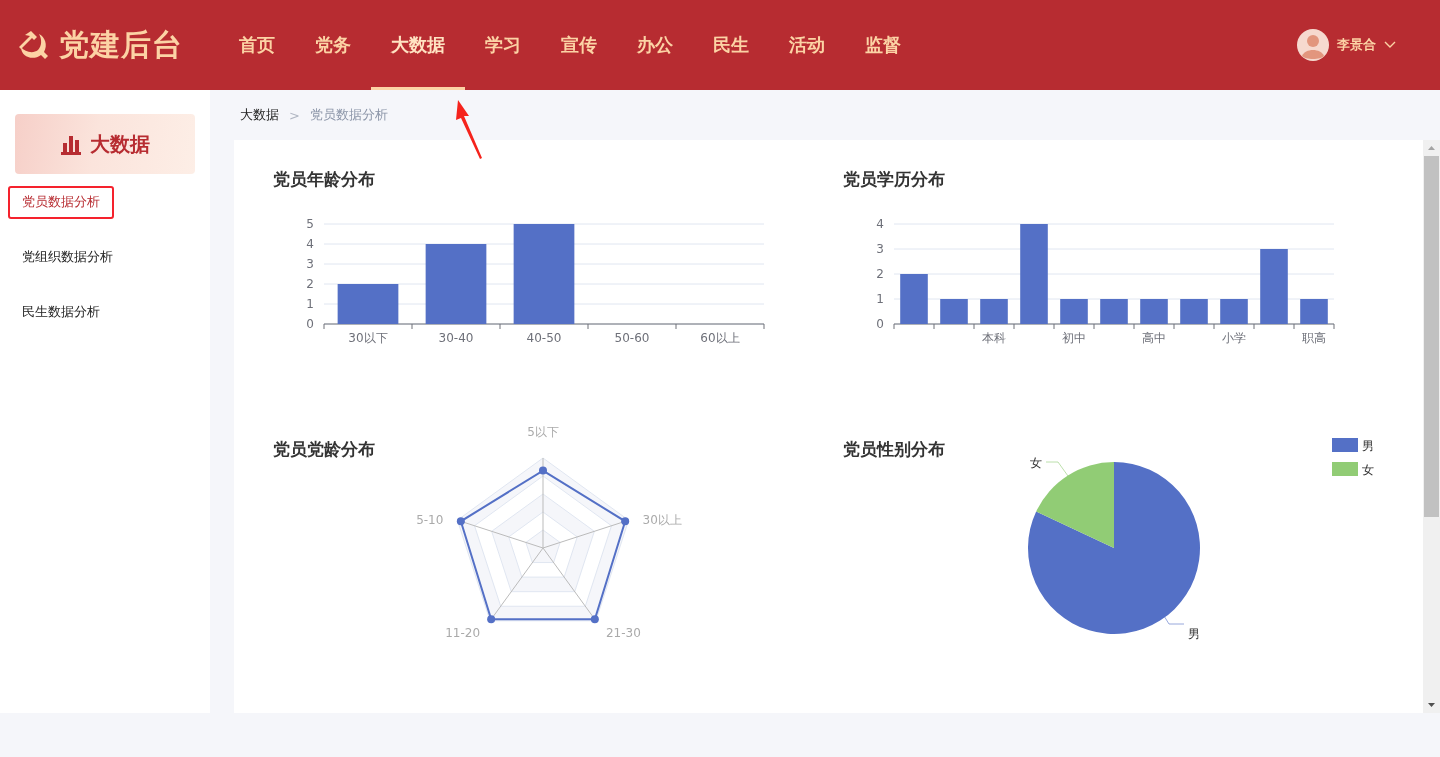 The image size is (1440, 757). I want to click on app-logo-text: 党建后台, so click(121, 44).